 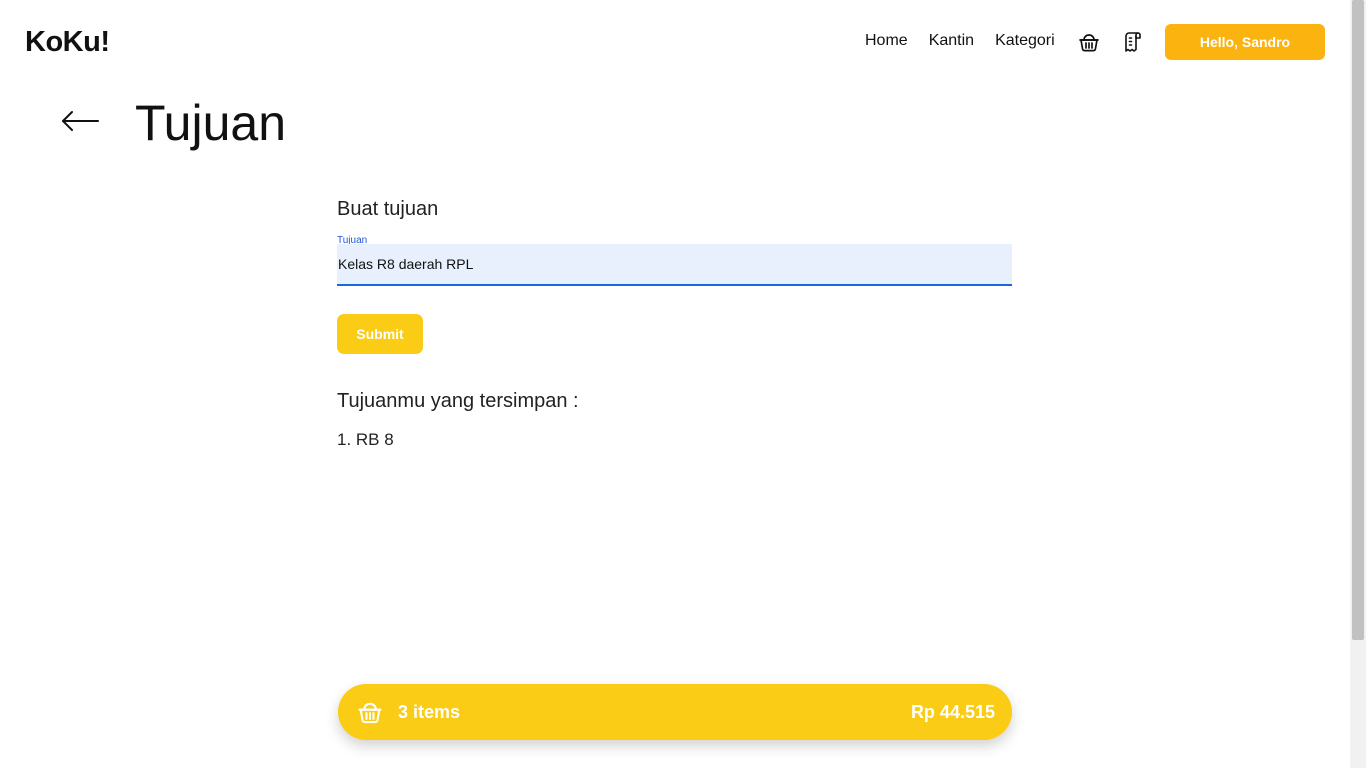 I want to click on submit-button: Submit, so click(x=380, y=334).